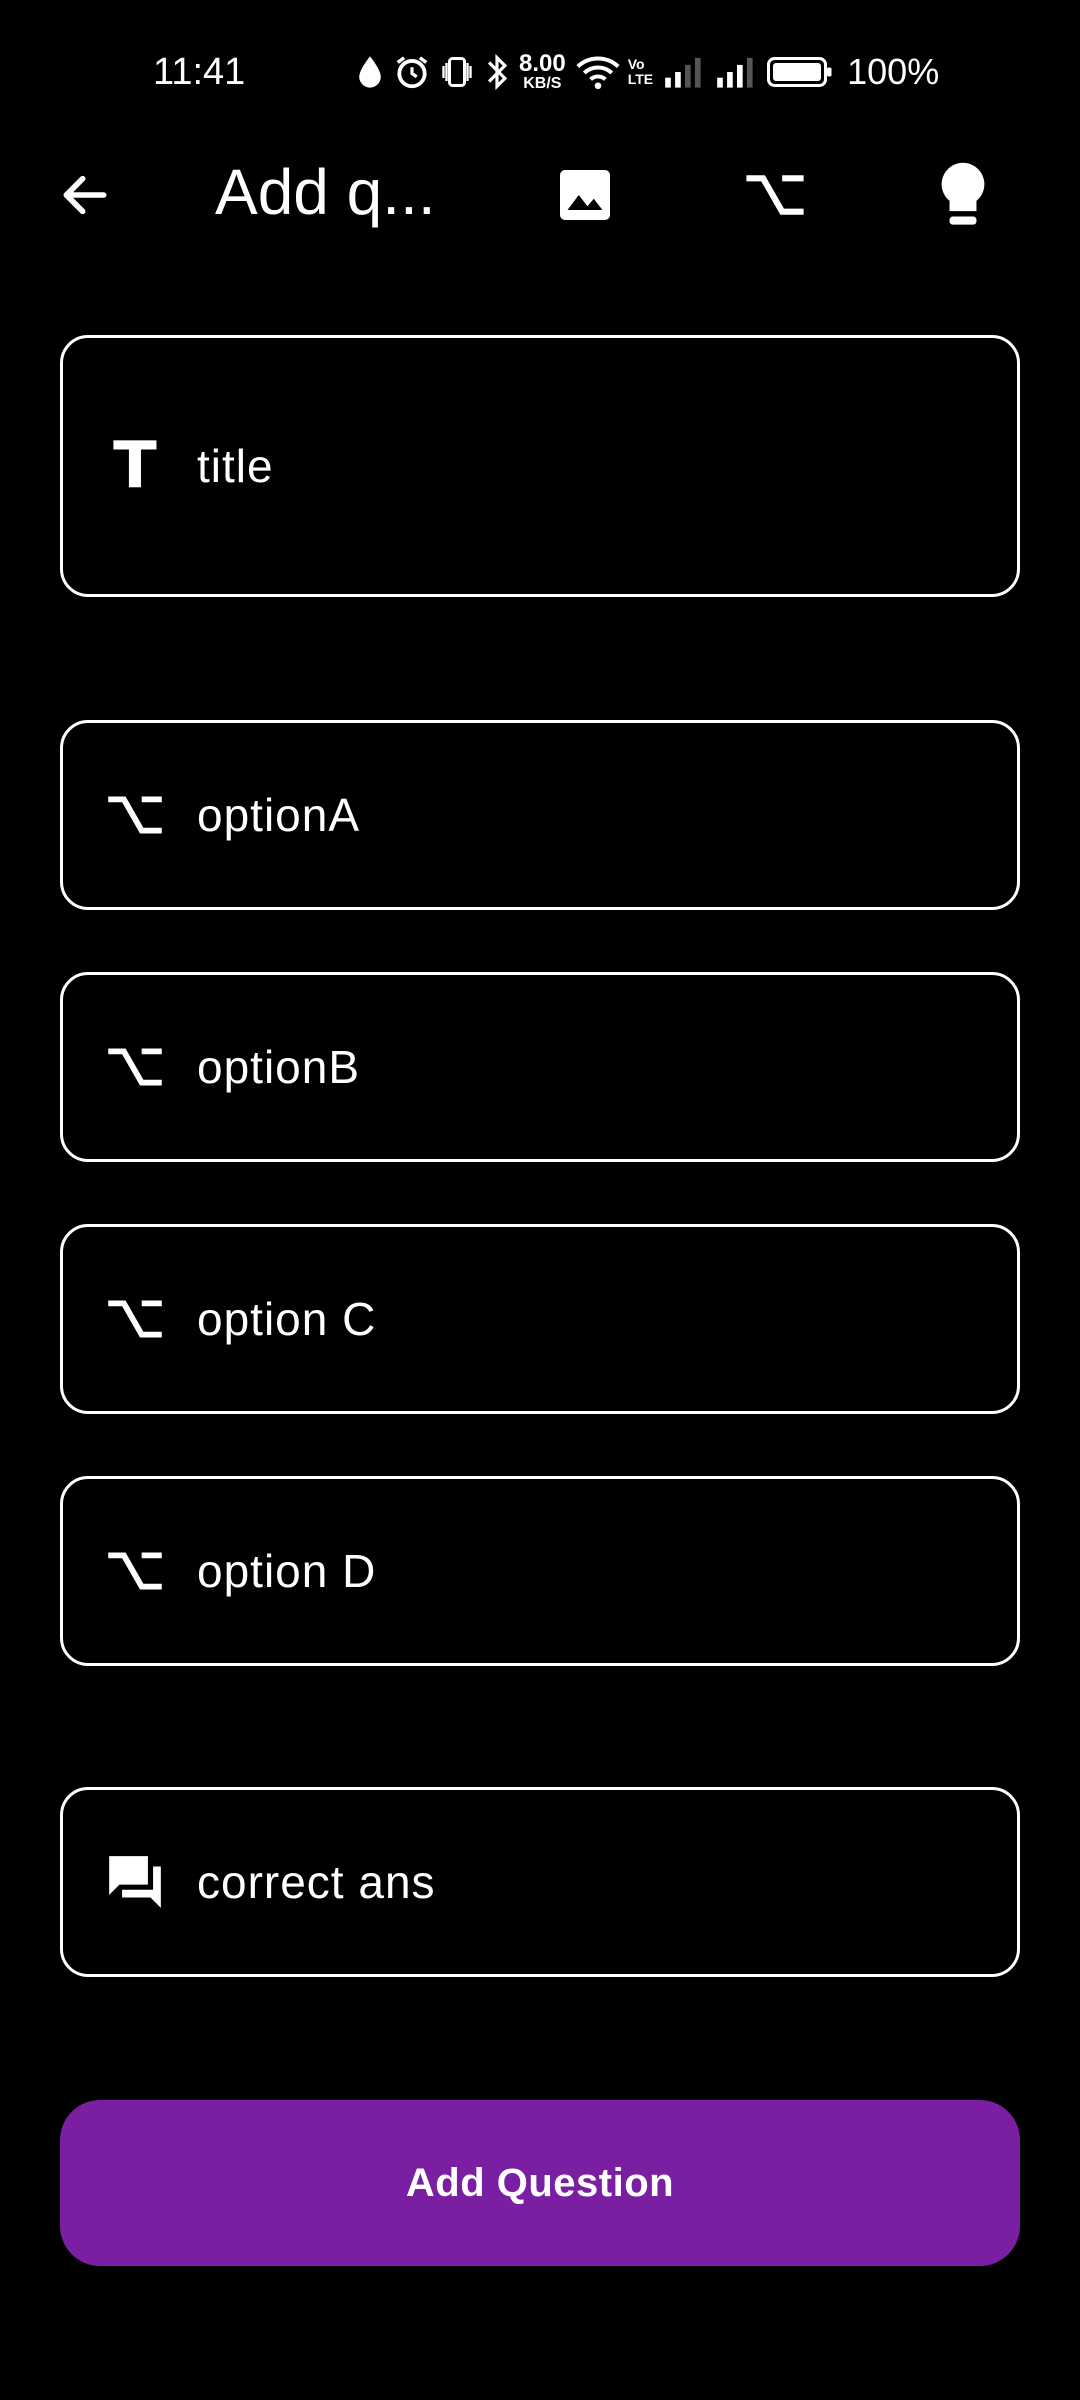 Image resolution: width=1080 pixels, height=2400 pixels. Describe the element at coordinates (685, 72) in the screenshot. I see `signal-sim1-icon` at that location.